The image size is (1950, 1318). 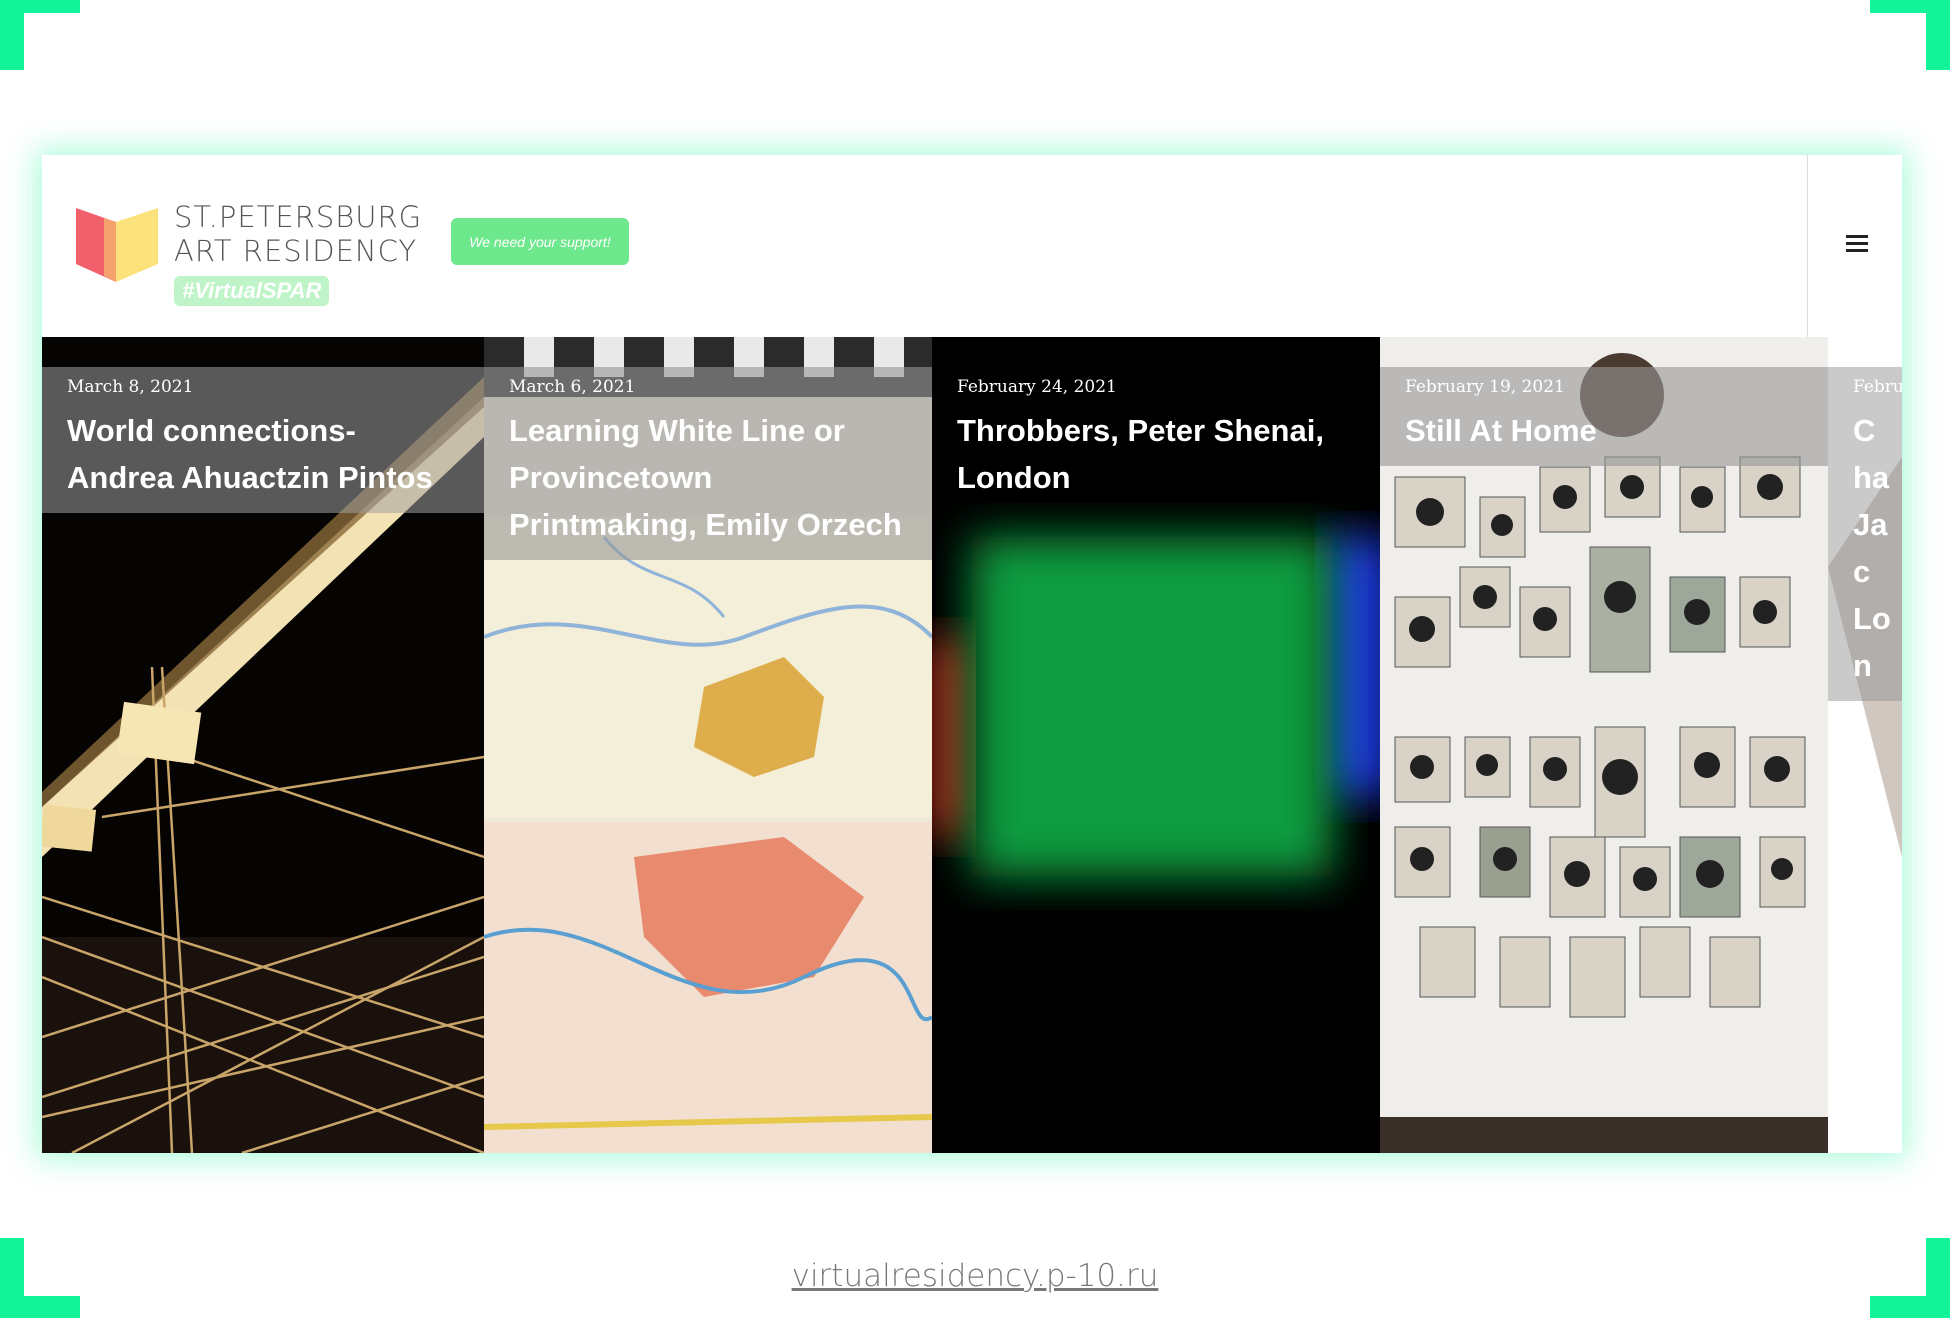 I want to click on logo-line-1: ST.PETERSBURG, so click(x=298, y=217).